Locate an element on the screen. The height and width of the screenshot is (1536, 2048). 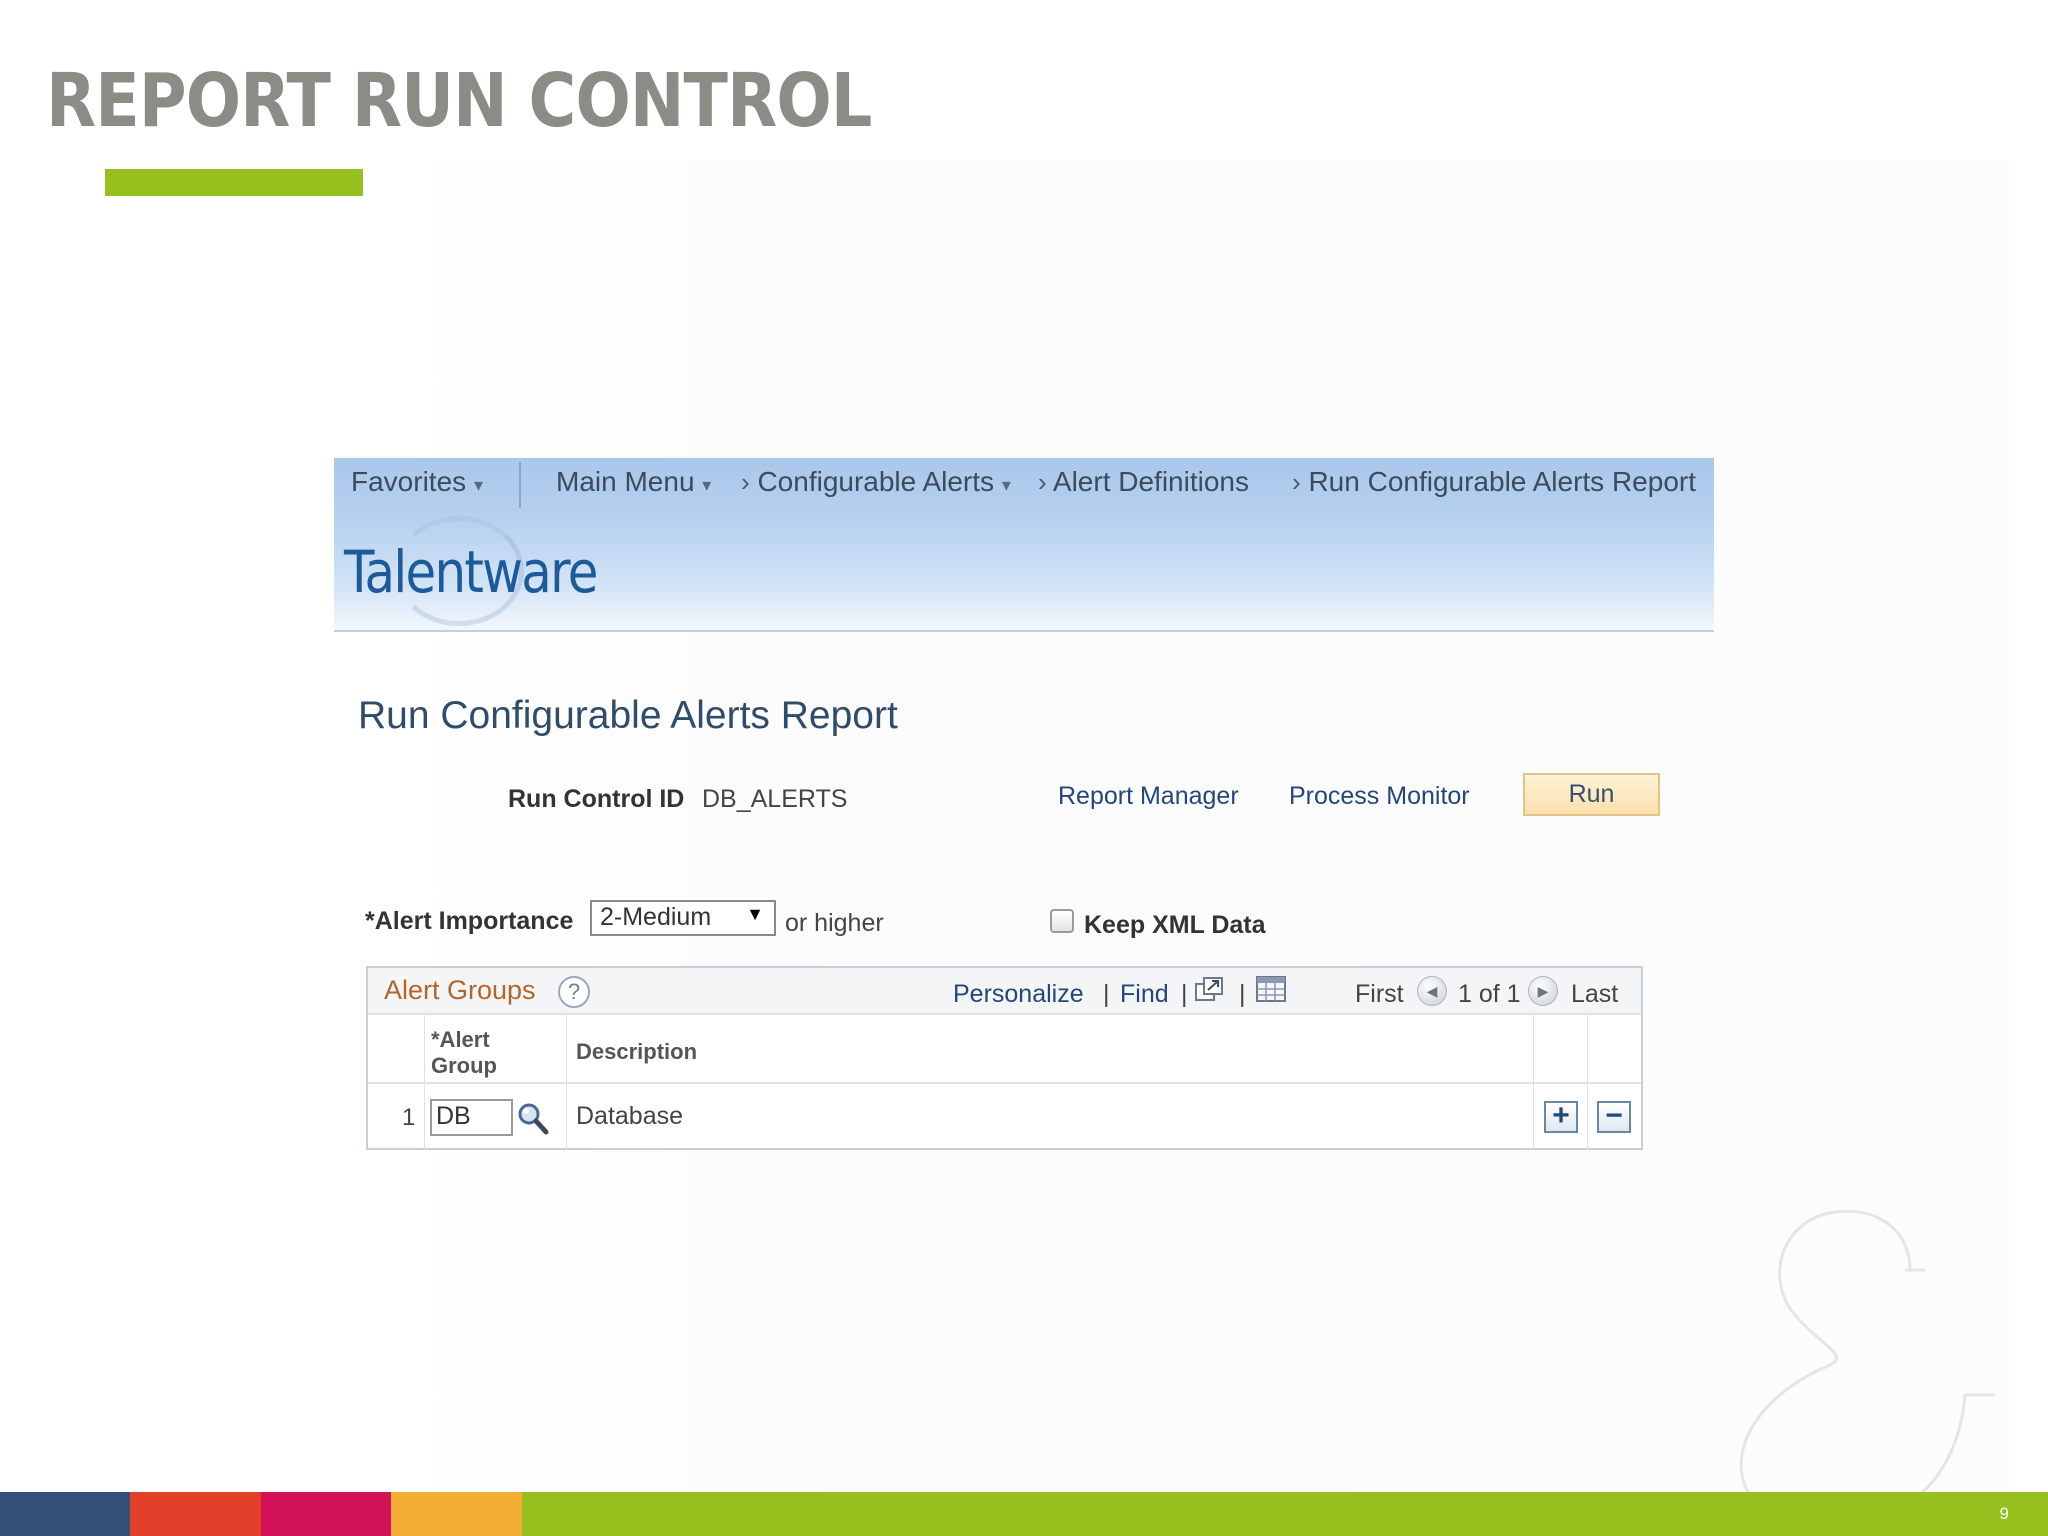
ampersand-watermark is located at coordinates (1867, 1368).